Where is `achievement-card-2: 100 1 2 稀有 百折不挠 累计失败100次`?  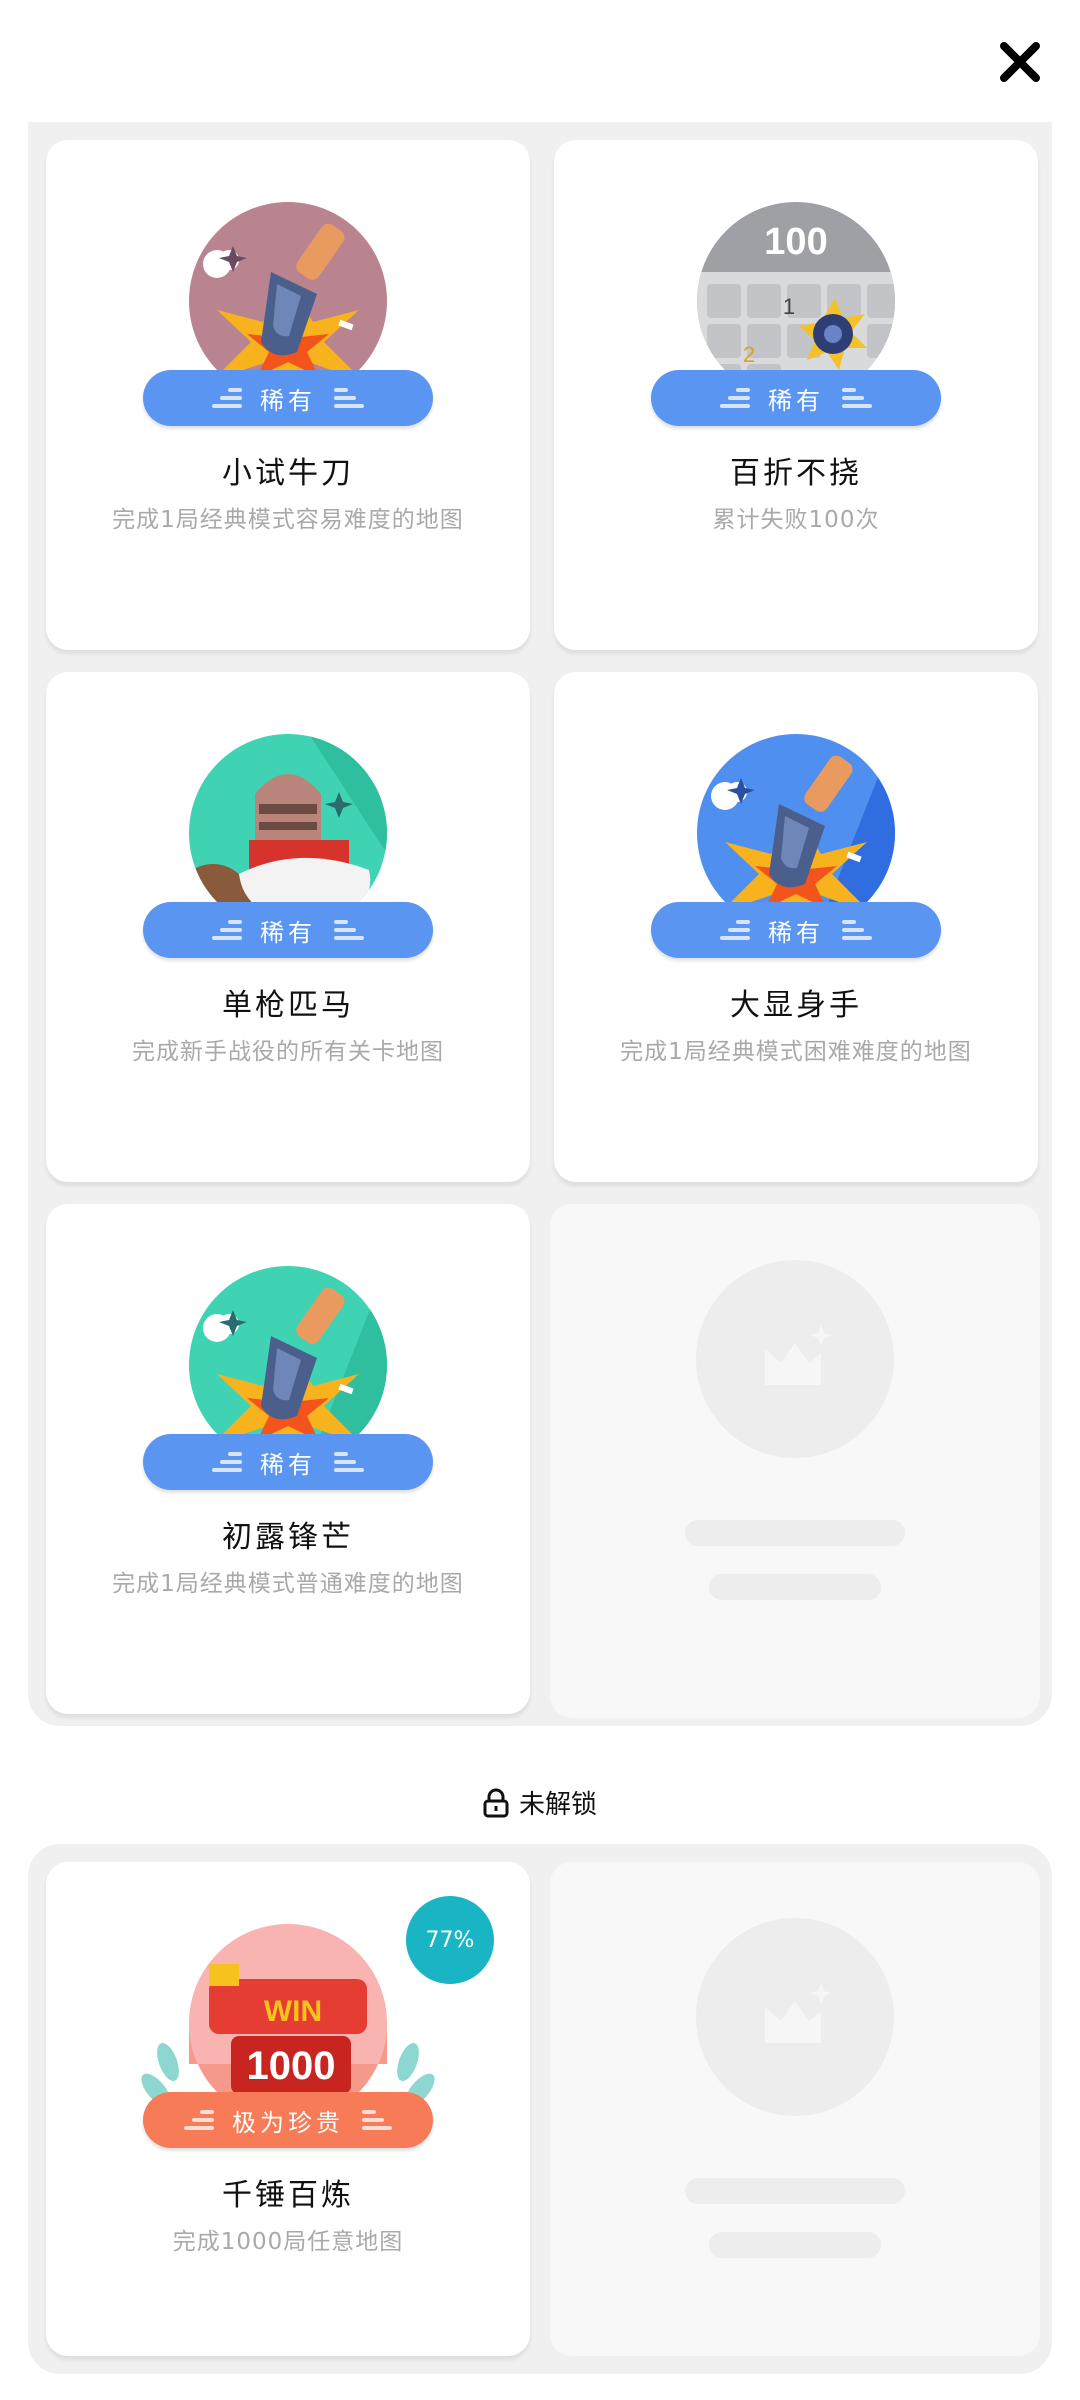 achievement-card-2: 100 1 2 稀有 百折不挠 累计失败100次 is located at coordinates (796, 395).